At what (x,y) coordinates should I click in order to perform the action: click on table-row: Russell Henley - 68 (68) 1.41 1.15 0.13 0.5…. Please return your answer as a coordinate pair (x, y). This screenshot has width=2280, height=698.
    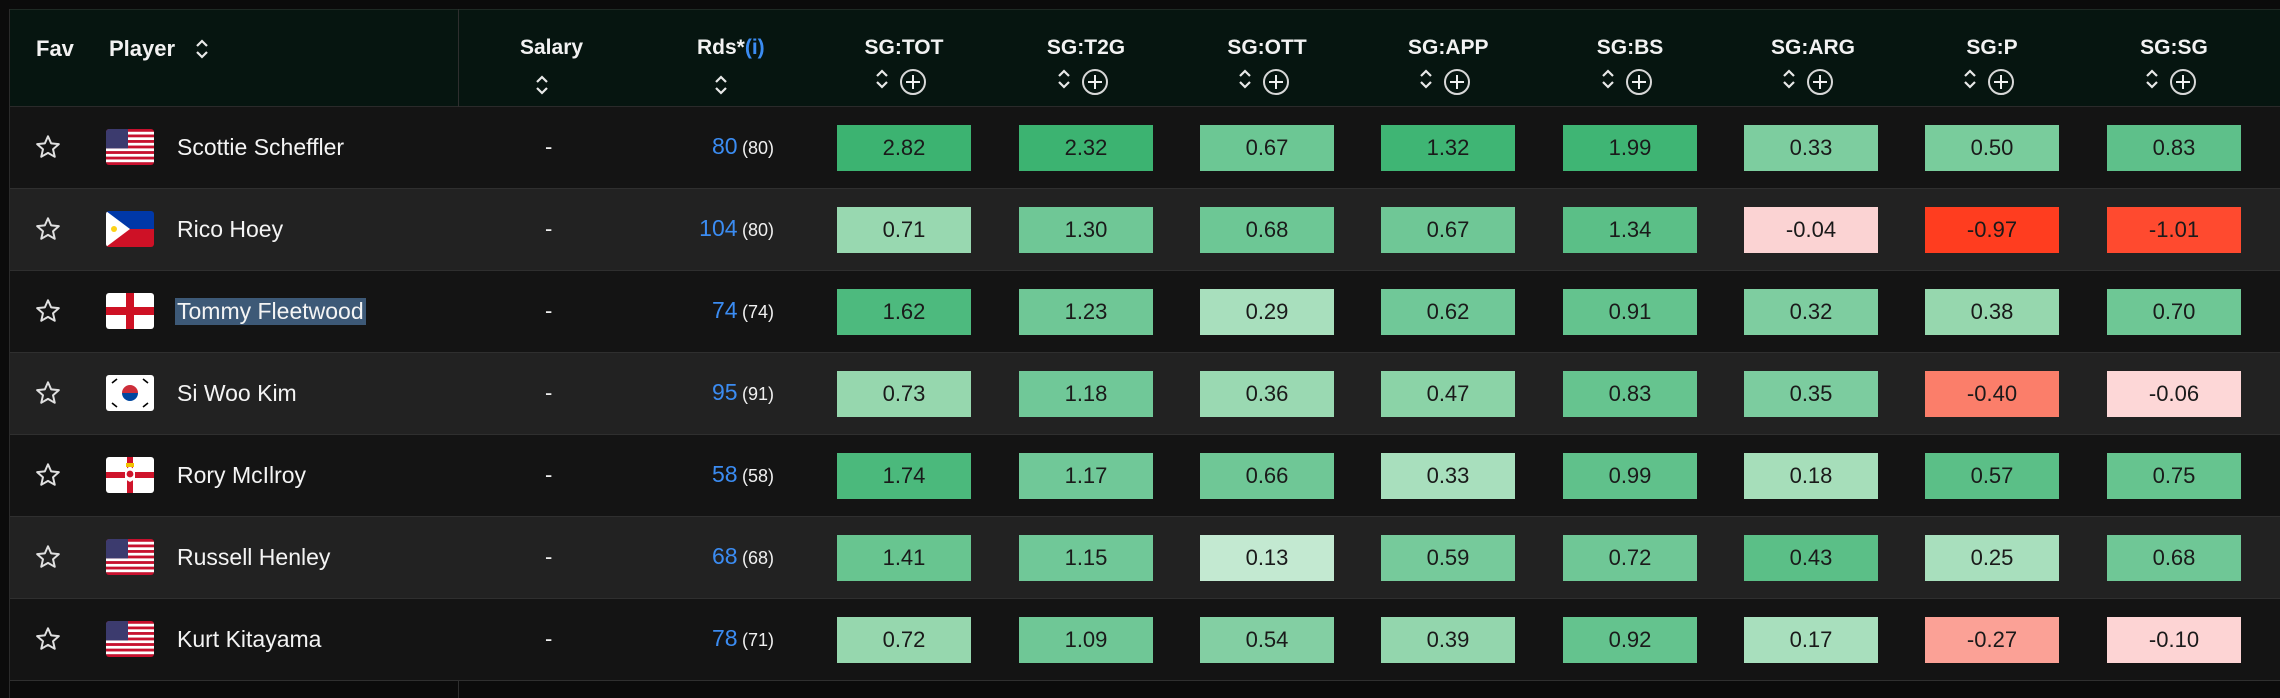
    Looking at the image, I should click on (1145, 558).